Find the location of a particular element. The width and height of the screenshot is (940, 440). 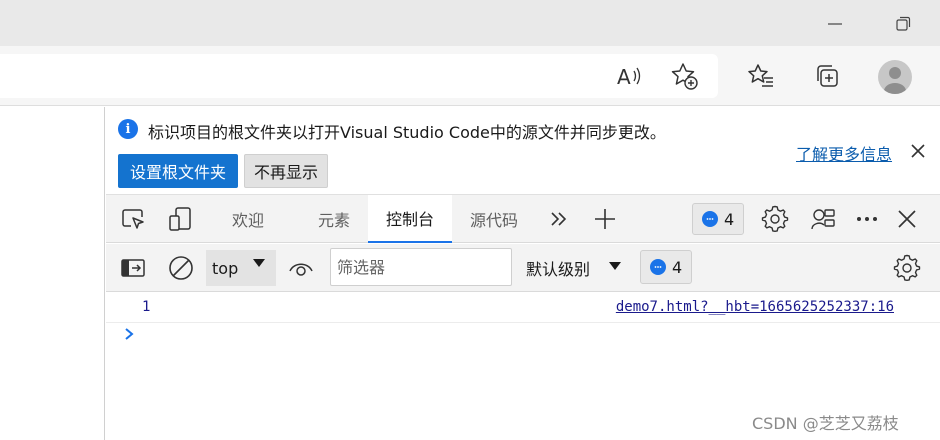

customize-icon is located at coordinates (823, 219).